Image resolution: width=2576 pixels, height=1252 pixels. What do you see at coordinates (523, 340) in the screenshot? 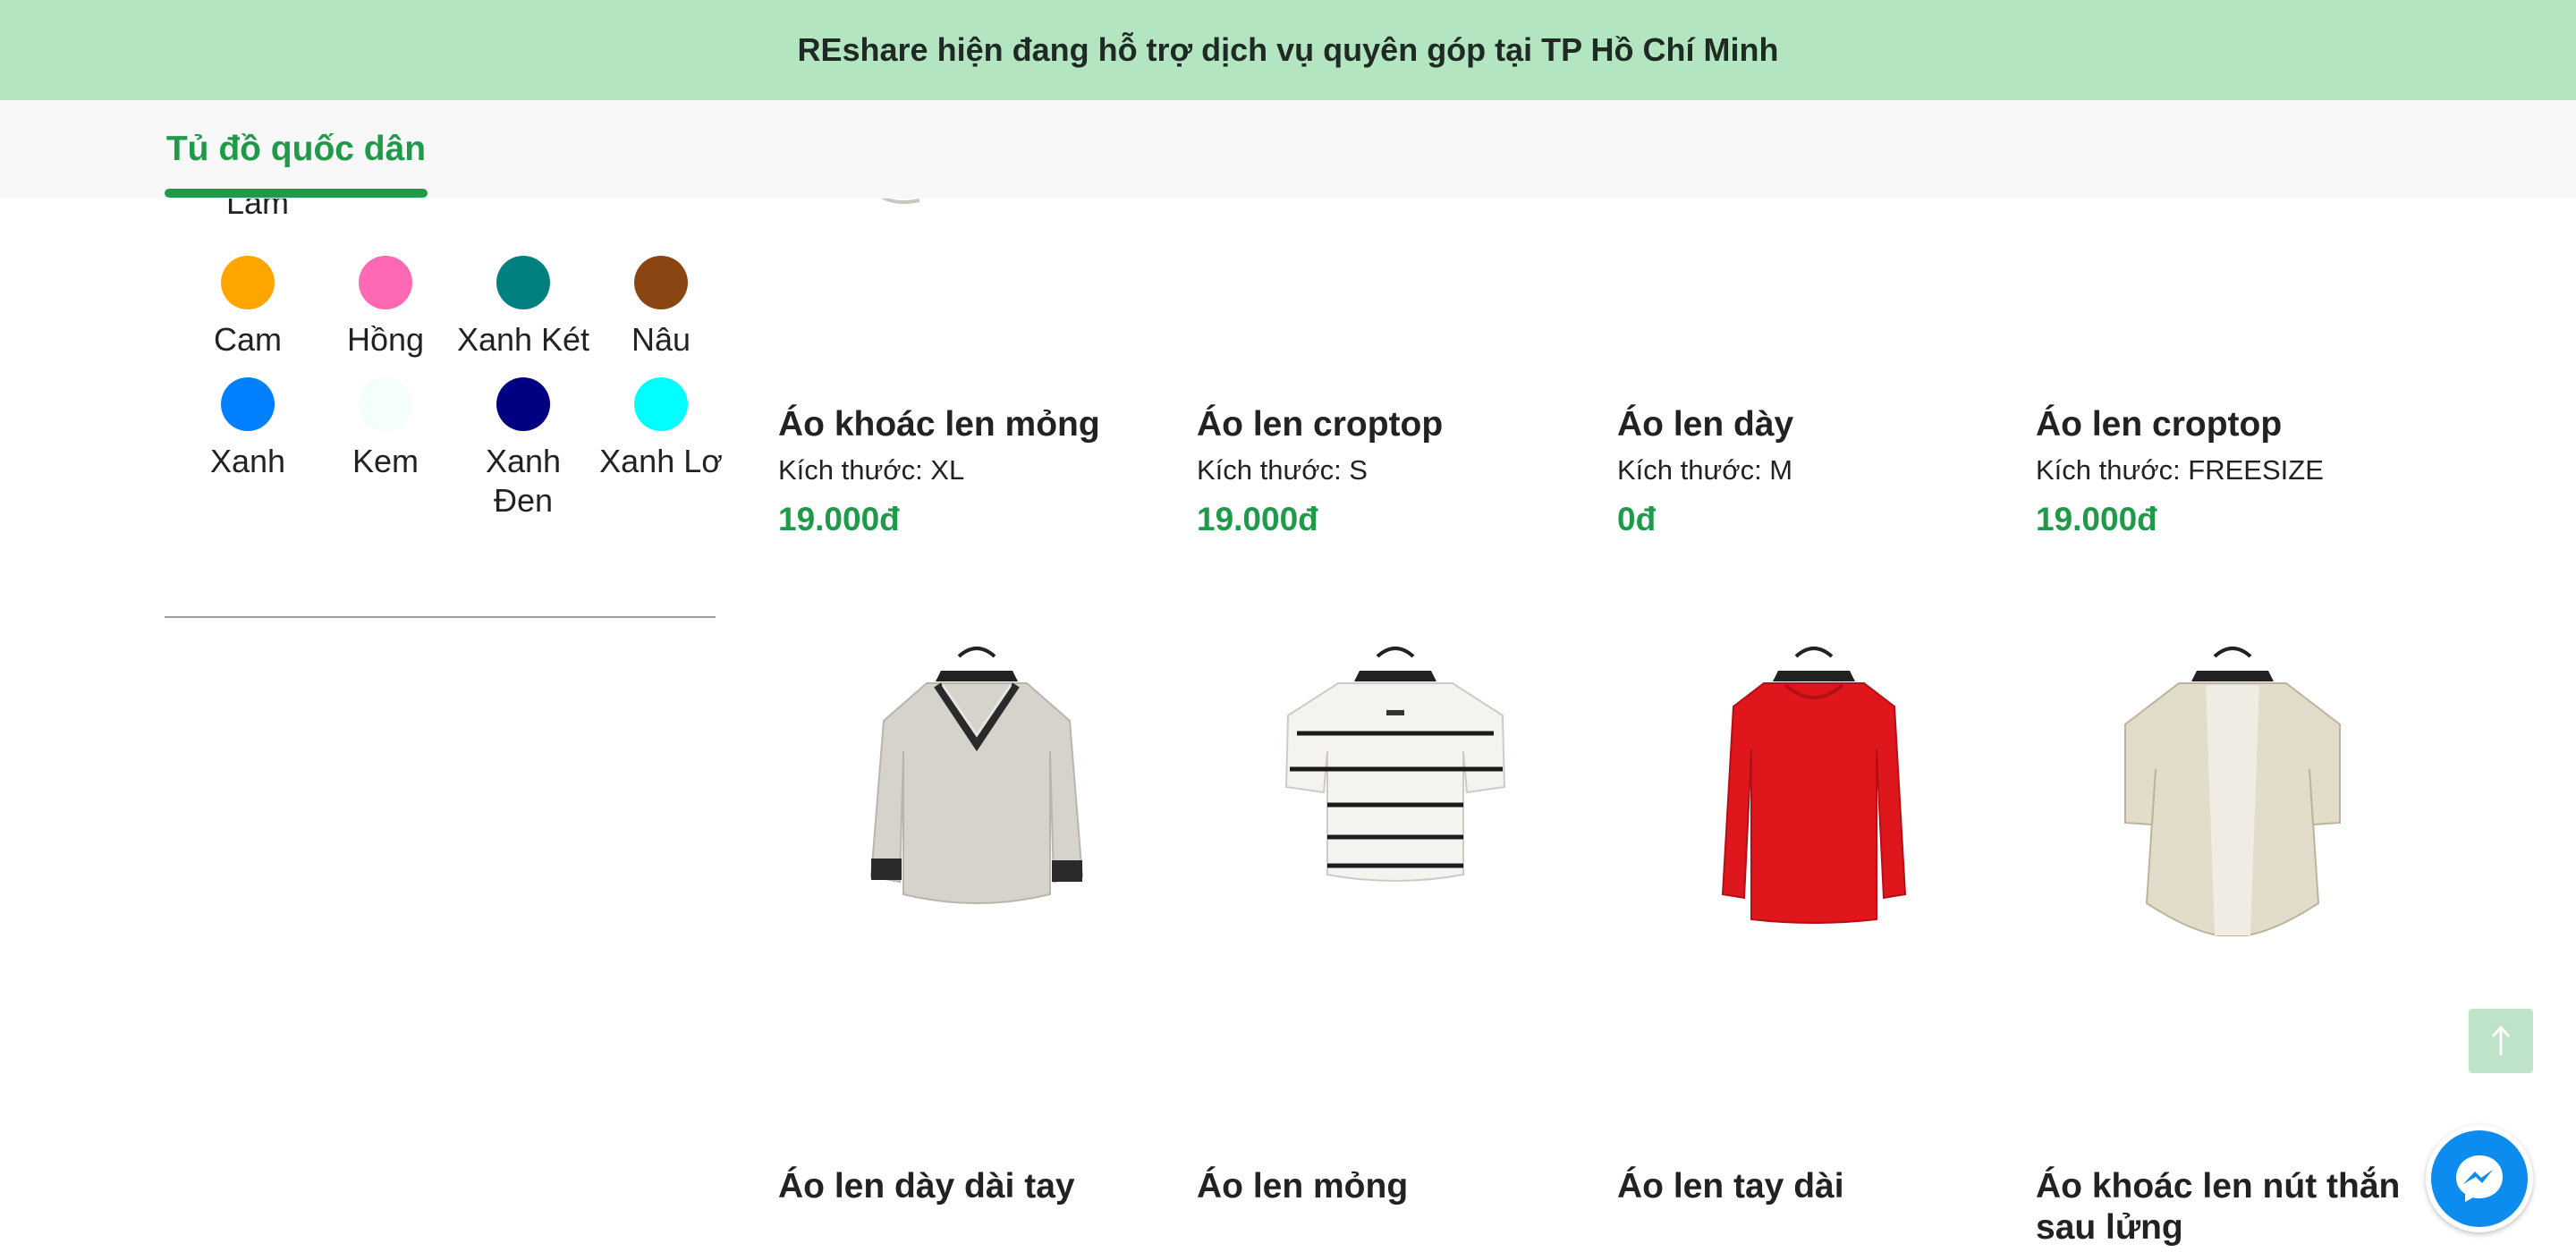
I see `color-label: Xanh Két` at bounding box center [523, 340].